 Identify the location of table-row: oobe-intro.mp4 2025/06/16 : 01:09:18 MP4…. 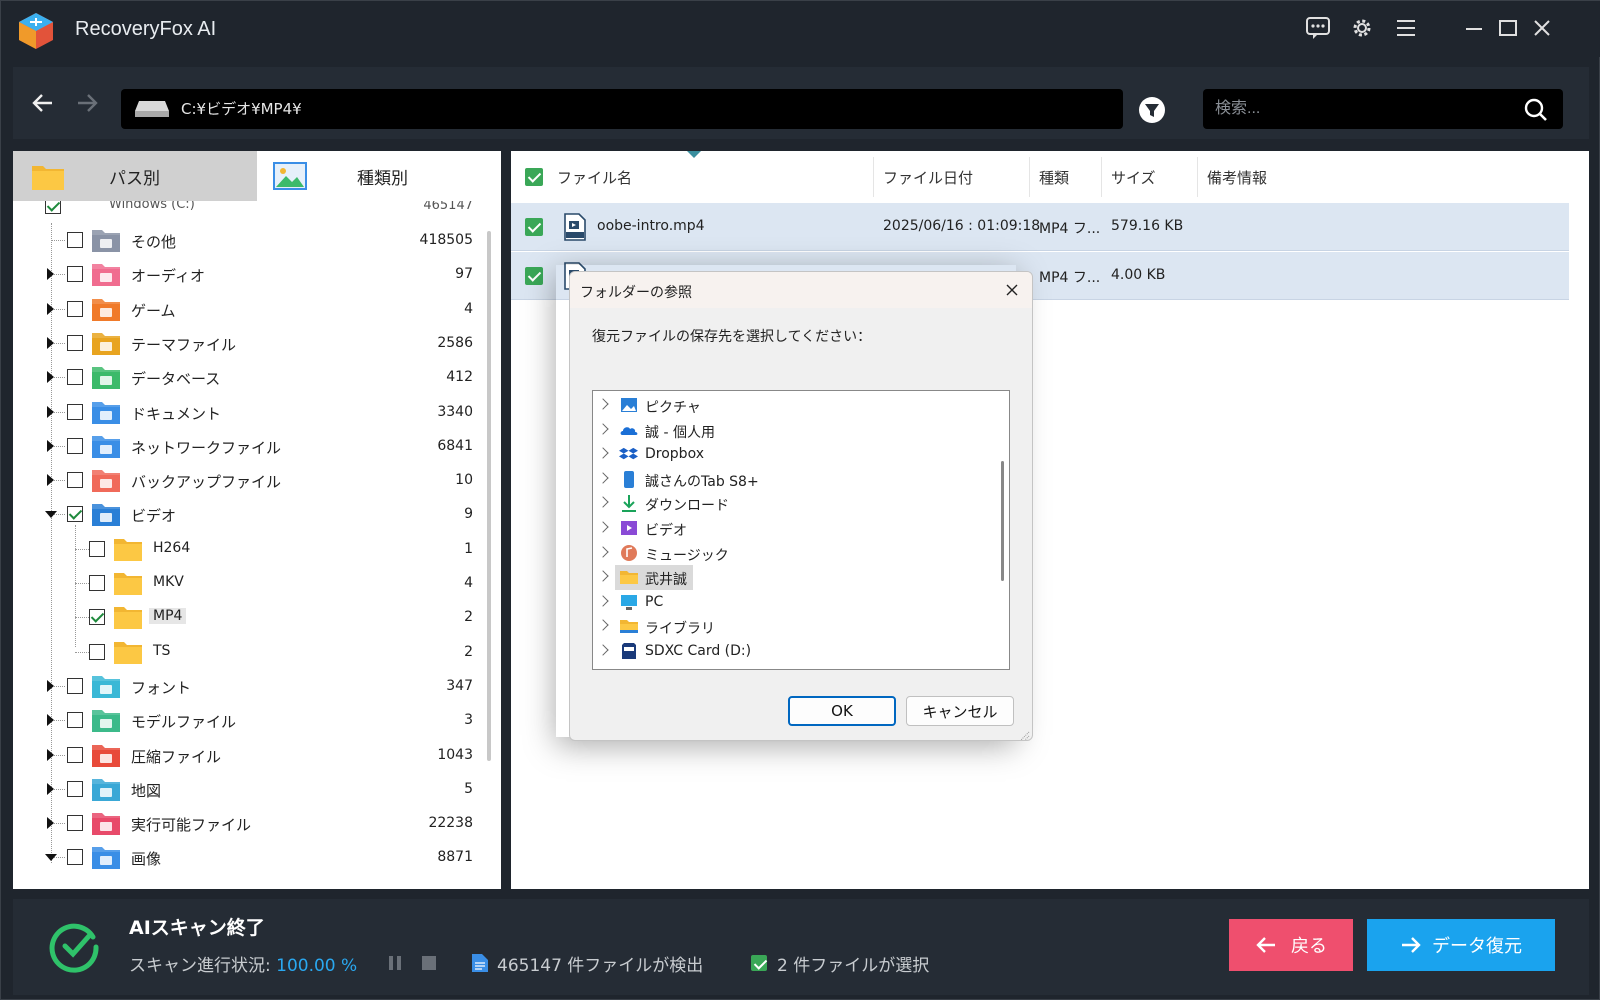
(1040, 227).